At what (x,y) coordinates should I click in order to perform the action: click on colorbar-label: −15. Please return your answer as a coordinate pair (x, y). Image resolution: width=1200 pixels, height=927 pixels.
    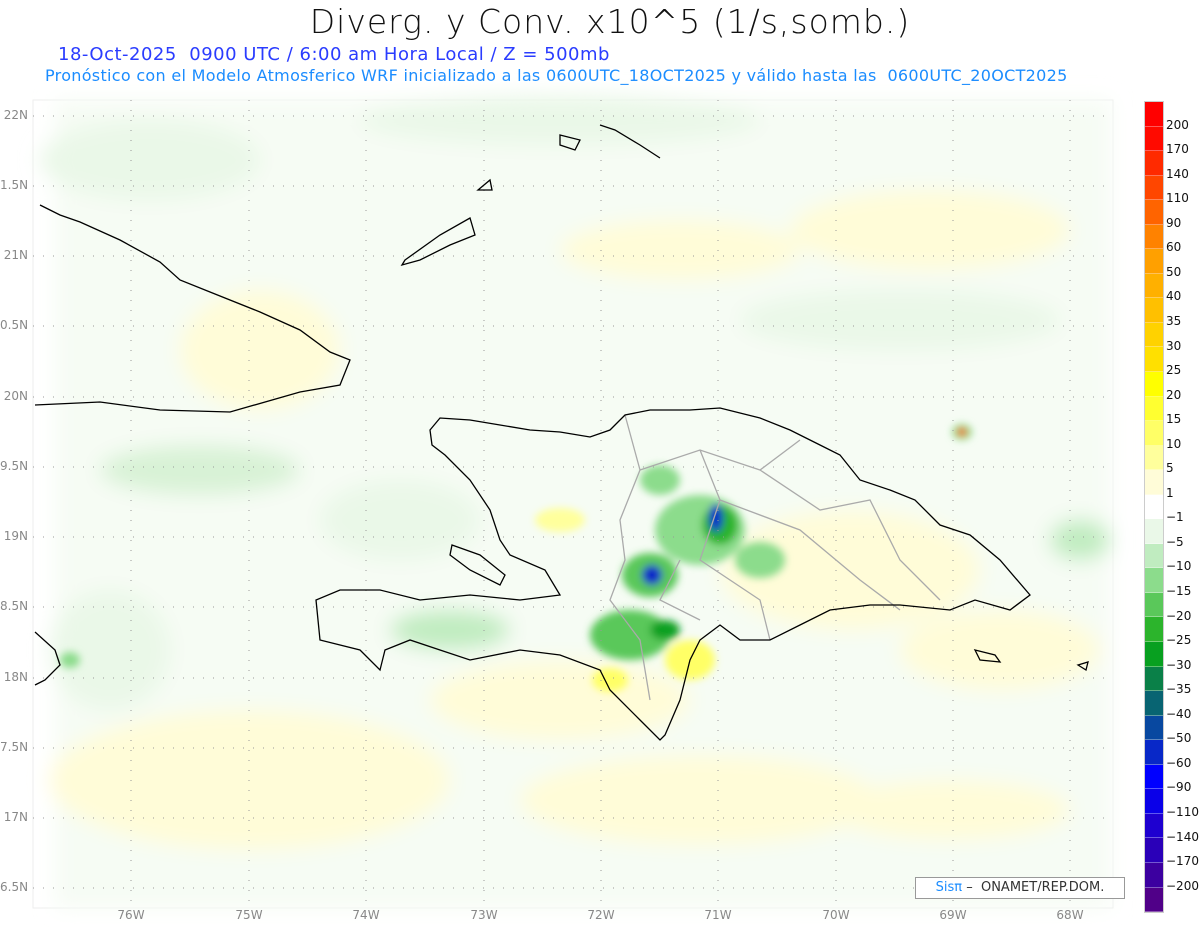
    Looking at the image, I should click on (1179, 591).